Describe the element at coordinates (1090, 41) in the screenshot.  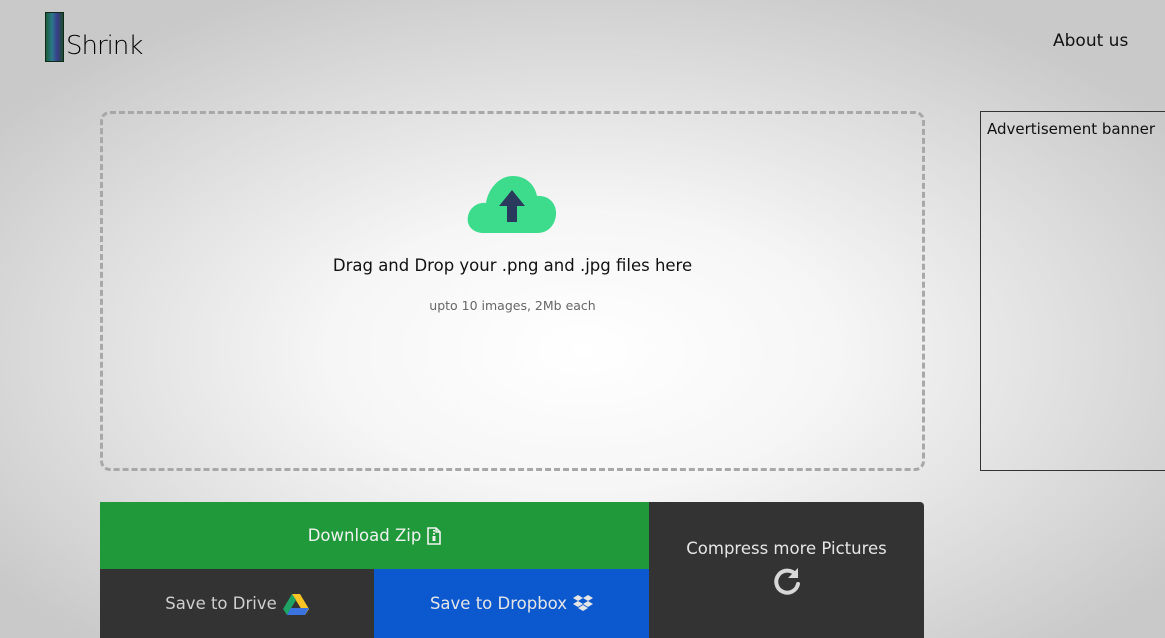
I see `nav-about-link: About us` at that location.